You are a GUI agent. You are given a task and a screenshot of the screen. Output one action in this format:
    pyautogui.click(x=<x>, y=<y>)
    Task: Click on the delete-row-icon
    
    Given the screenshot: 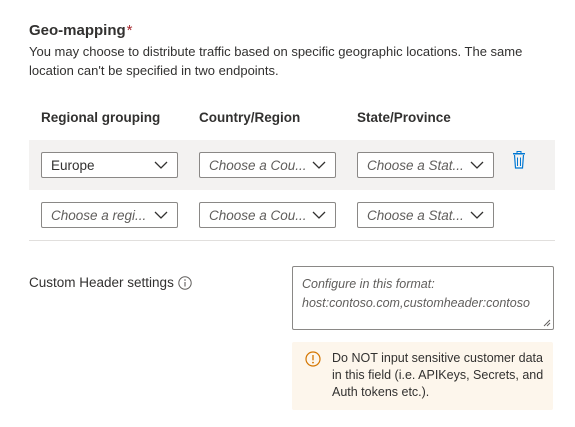 What is the action you would take?
    pyautogui.click(x=519, y=160)
    